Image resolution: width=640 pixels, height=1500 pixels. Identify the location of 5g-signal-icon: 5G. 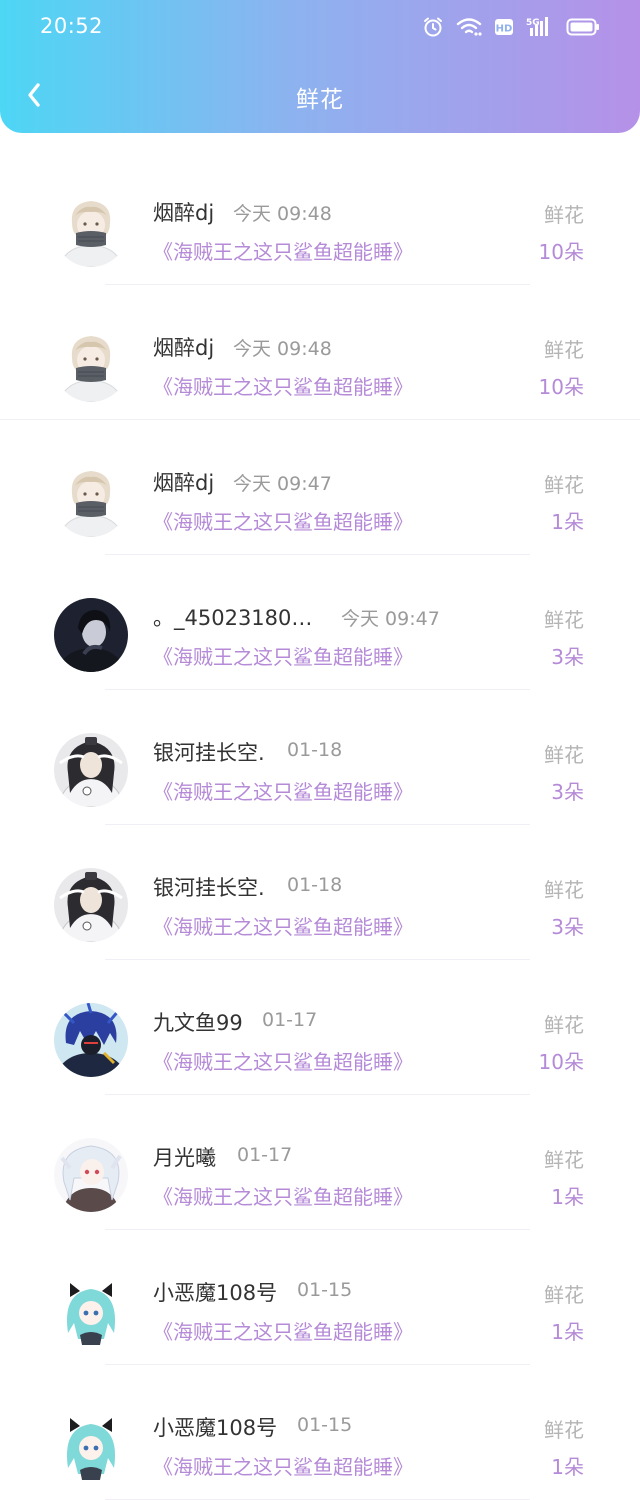
(540, 27).